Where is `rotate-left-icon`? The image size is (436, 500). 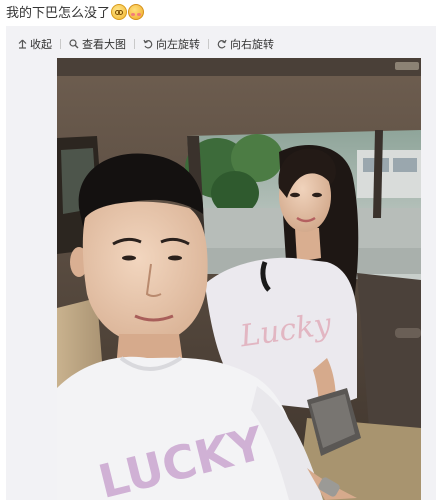 rotate-left-icon is located at coordinates (148, 44).